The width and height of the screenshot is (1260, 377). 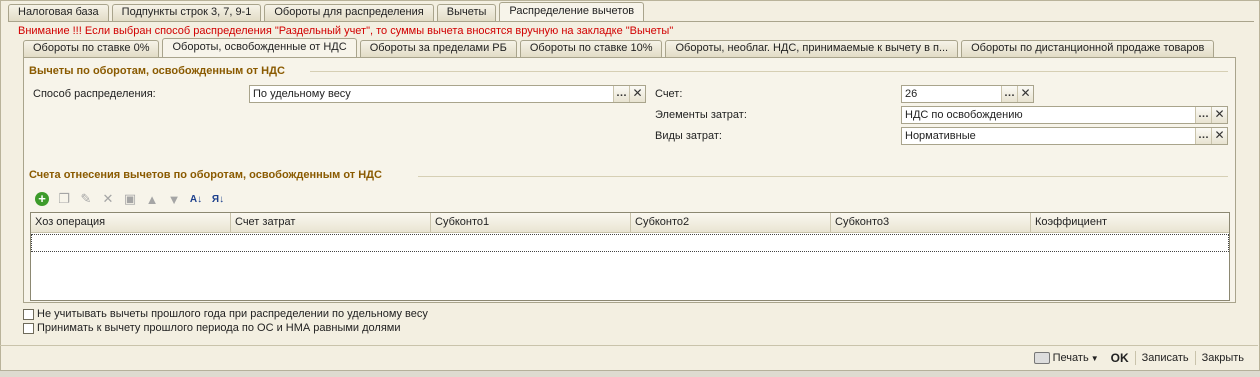 I want to click on section-title-deductions: Вычеты по оборотам, освобожденным от НДС, so click(x=157, y=71).